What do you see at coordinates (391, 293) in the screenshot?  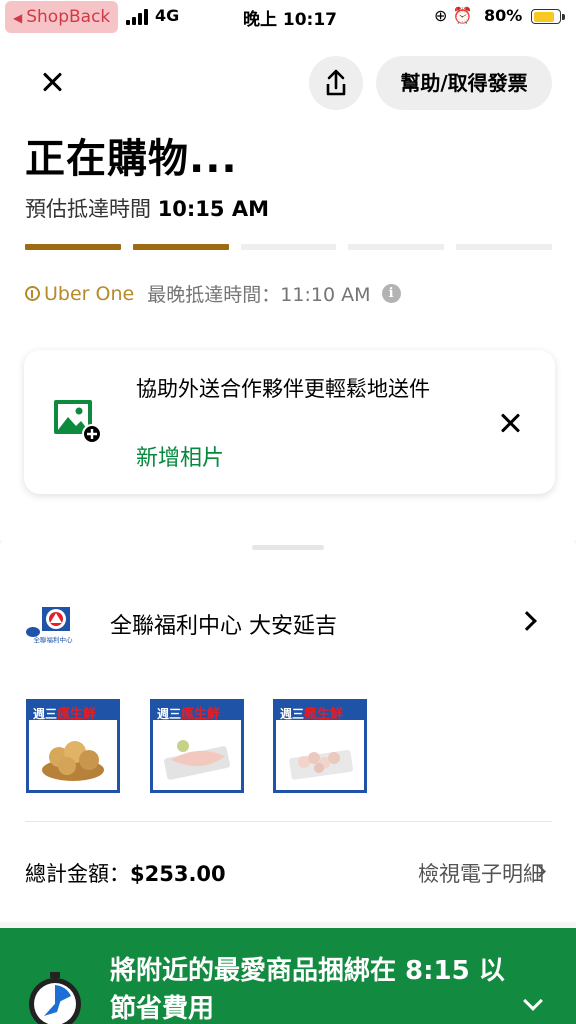 I see `info-icon: i` at bounding box center [391, 293].